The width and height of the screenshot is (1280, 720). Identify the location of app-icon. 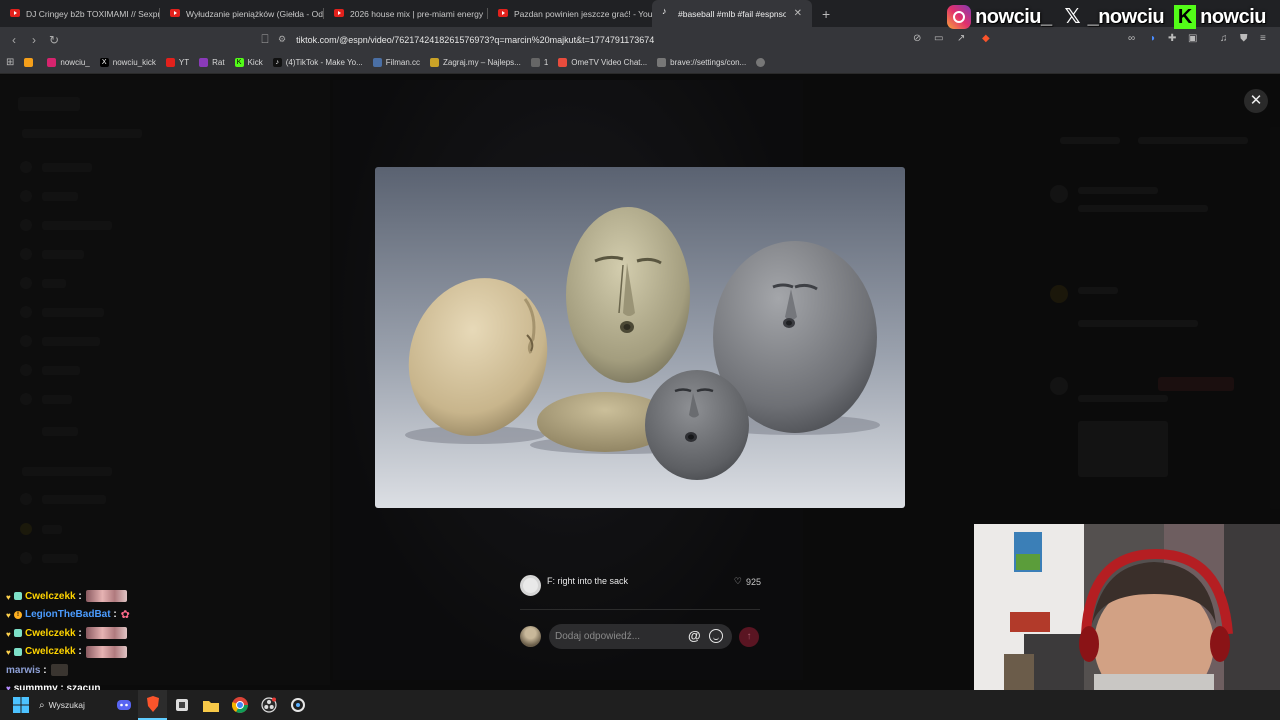
(181, 705).